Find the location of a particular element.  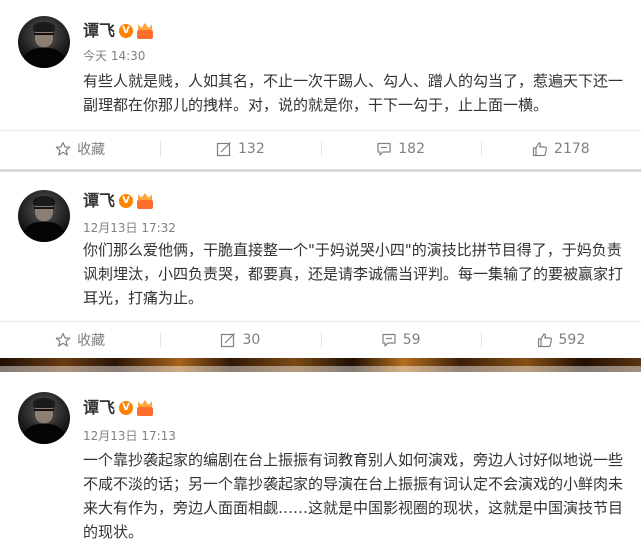

comment-button: 59 is located at coordinates (400, 340).